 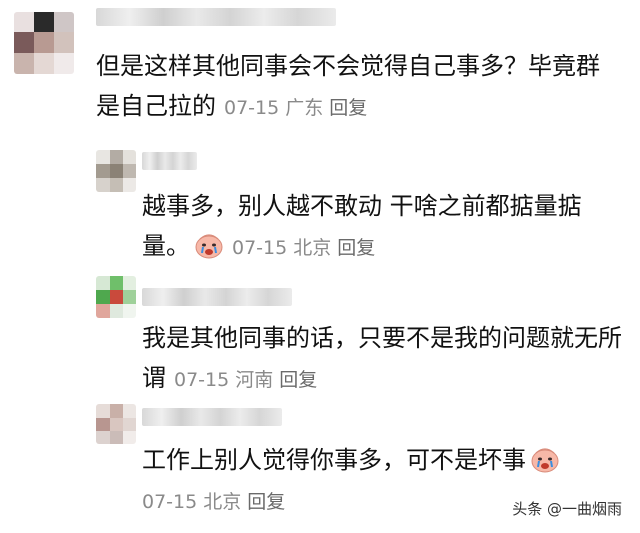 What do you see at coordinates (387, 460) in the screenshot?
I see `comment-text: 工作上别人觉得你事多，可不是坏事` at bounding box center [387, 460].